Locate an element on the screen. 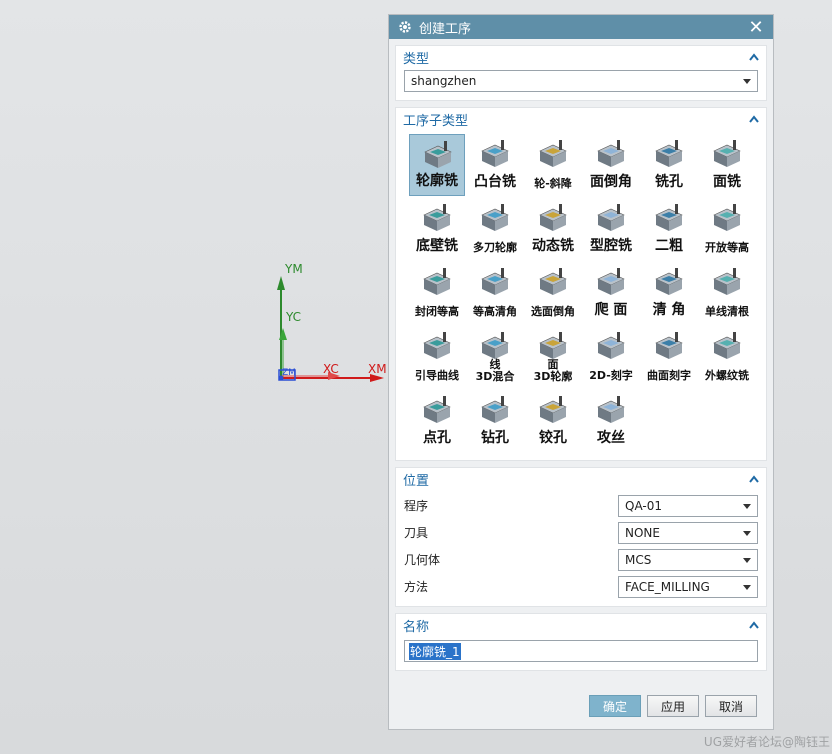 Image resolution: width=832 pixels, height=754 pixels. geometry-label: 几何体 is located at coordinates (422, 560).